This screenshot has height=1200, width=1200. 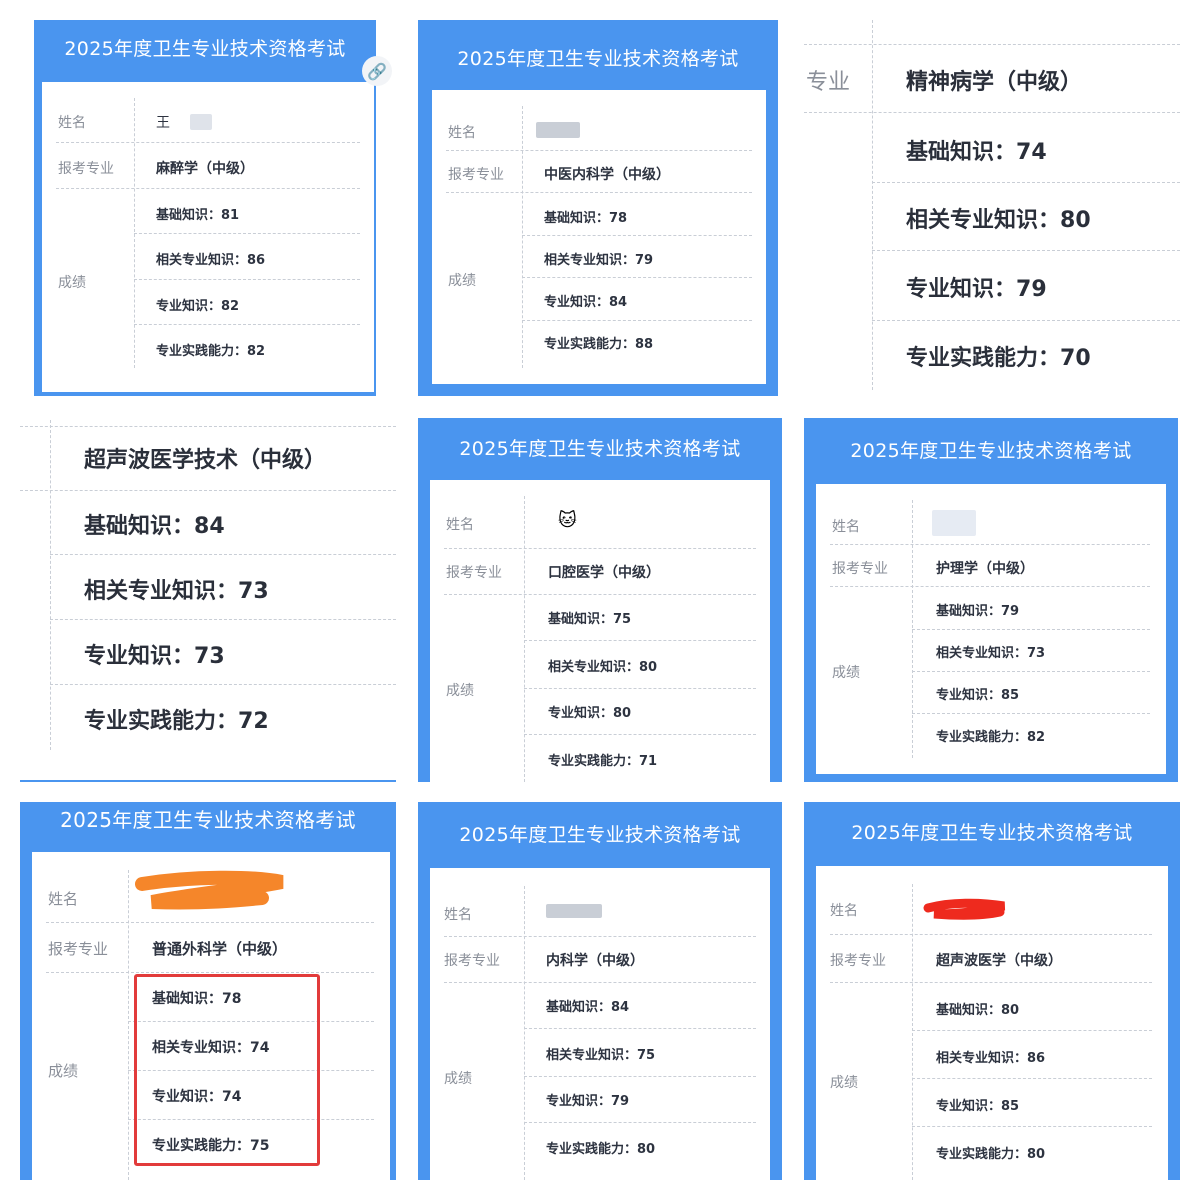 I want to click on professional-score: 专业知识：82, so click(x=198, y=306).